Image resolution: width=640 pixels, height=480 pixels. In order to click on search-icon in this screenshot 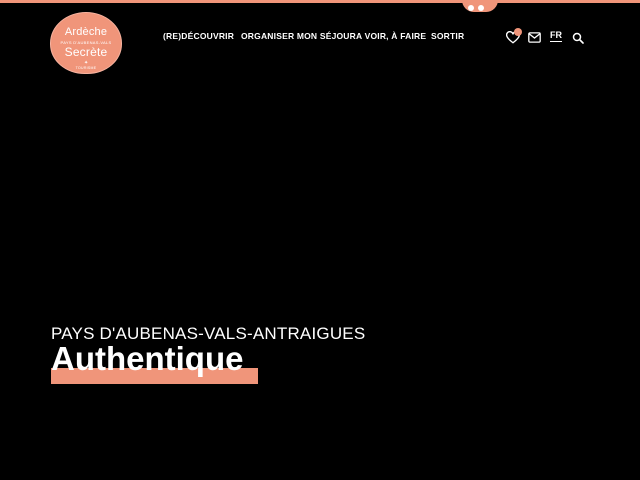, I will do `click(578, 38)`.